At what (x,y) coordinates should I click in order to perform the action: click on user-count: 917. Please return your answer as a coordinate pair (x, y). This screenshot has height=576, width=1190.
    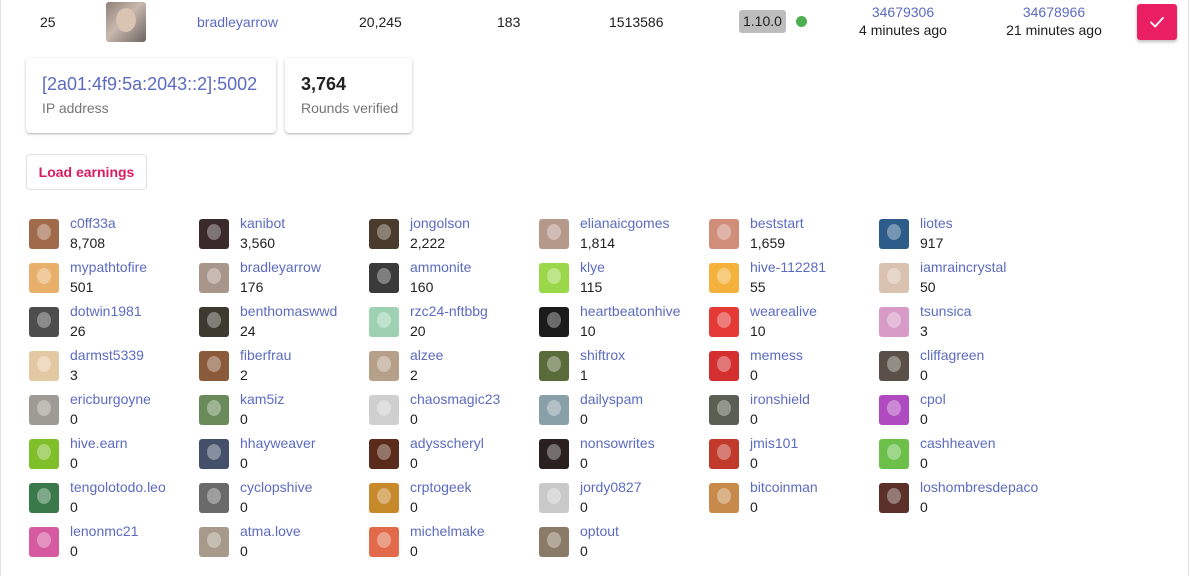
    Looking at the image, I should click on (932, 243).